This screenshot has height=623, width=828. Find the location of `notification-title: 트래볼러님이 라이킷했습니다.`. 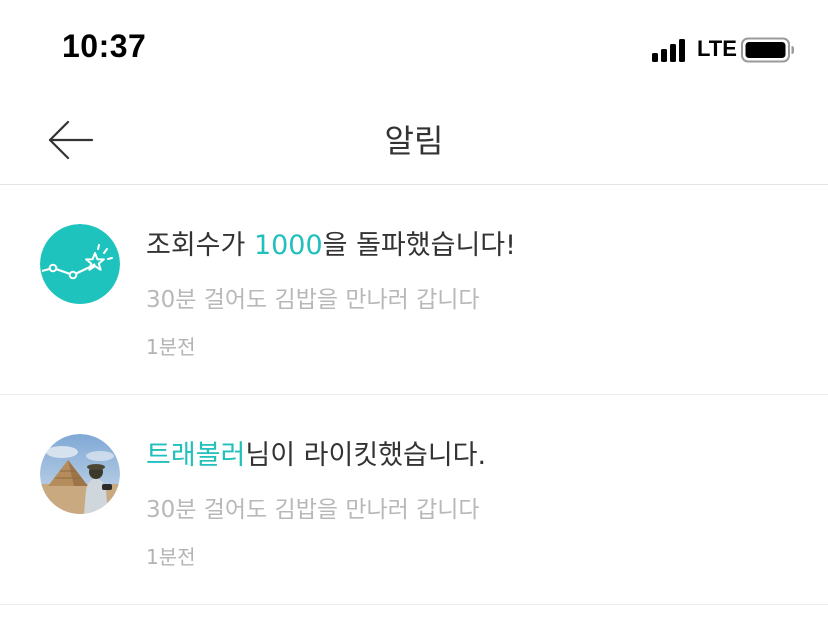

notification-title: 트래볼러님이 라이킷했습니다. is located at coordinates (316, 455).